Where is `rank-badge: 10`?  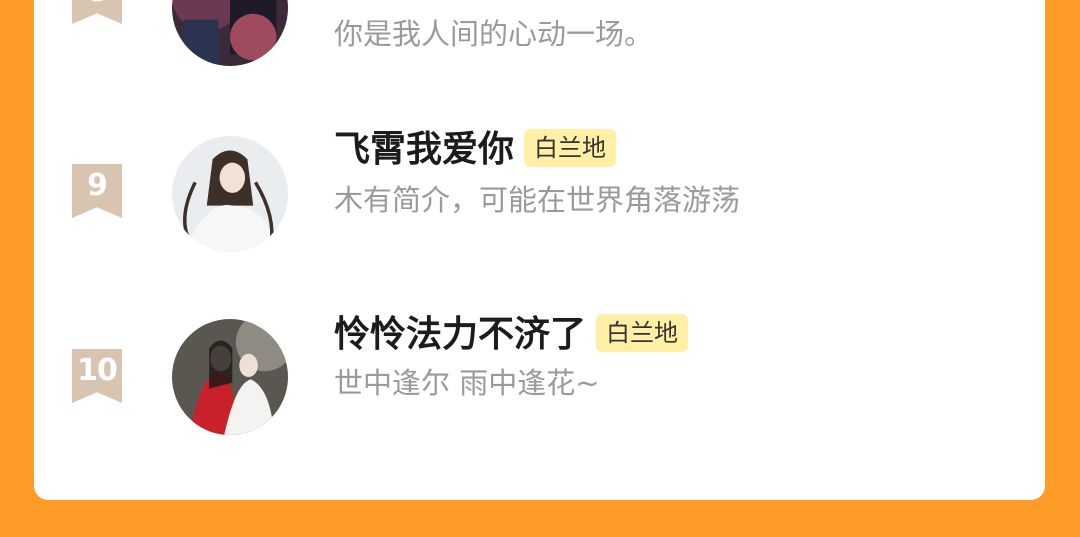
rank-badge: 10 is located at coordinates (97, 376).